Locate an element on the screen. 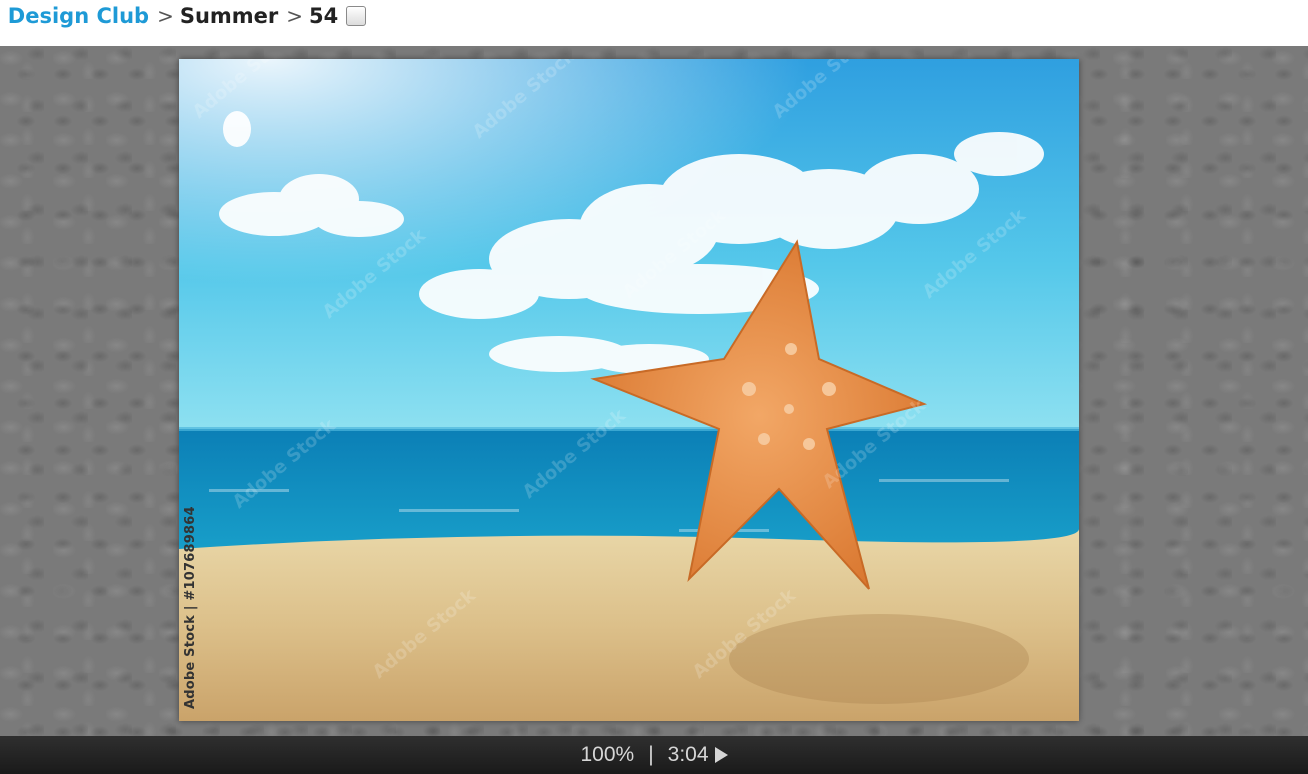 This screenshot has width=1308, height=774. breadcrumb-bar: s Design Club > Summer > 54 is located at coordinates (654, 23).